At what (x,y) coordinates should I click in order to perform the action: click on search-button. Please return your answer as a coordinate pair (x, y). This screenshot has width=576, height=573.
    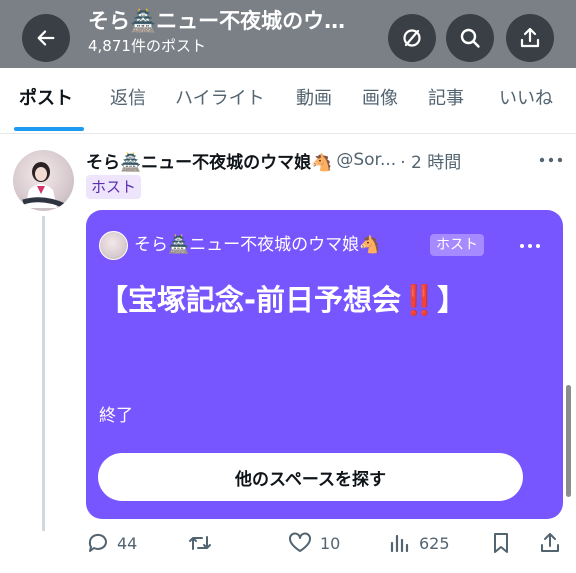
    Looking at the image, I should click on (470, 38).